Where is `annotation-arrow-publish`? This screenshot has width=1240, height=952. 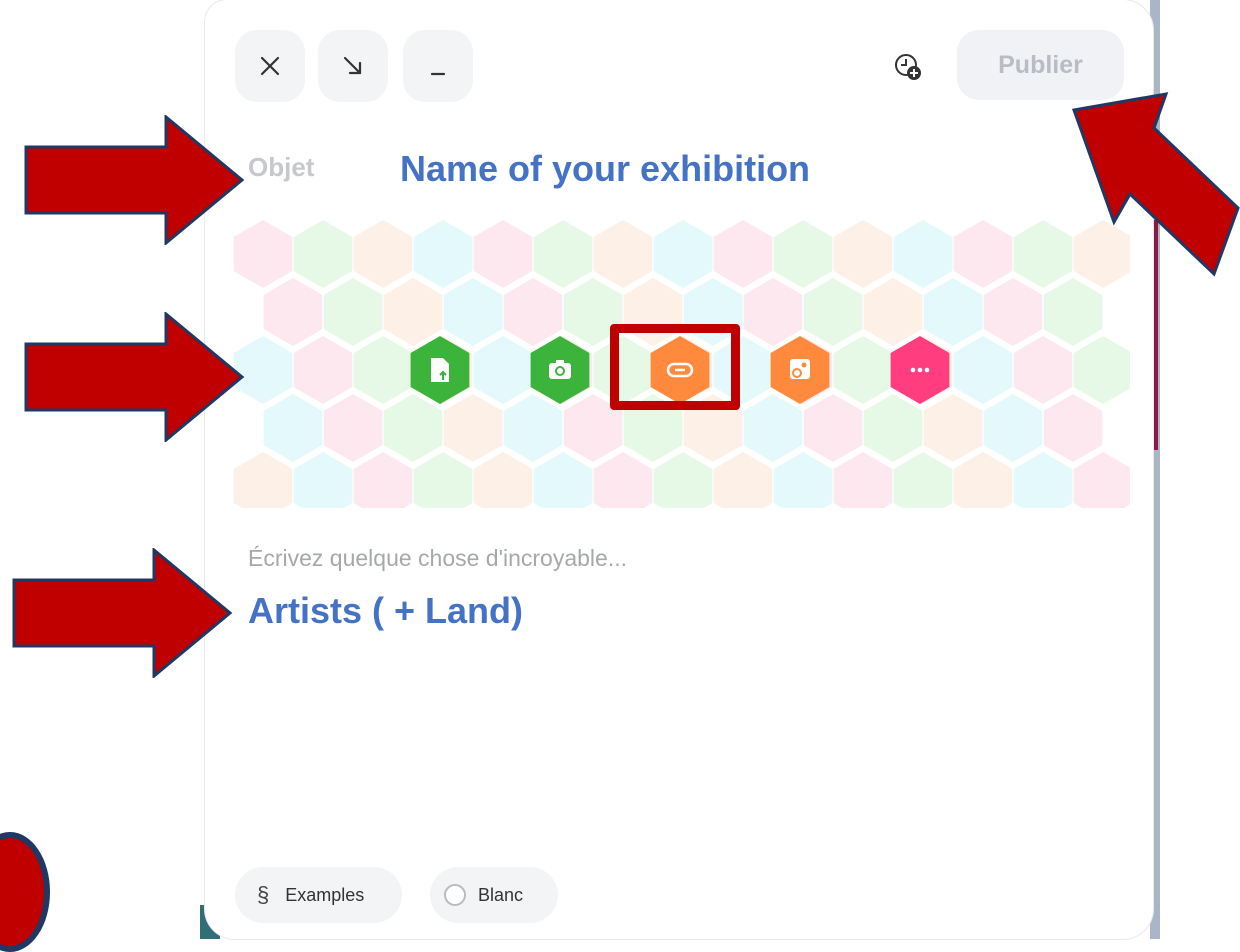 annotation-arrow-publish is located at coordinates (1155, 184).